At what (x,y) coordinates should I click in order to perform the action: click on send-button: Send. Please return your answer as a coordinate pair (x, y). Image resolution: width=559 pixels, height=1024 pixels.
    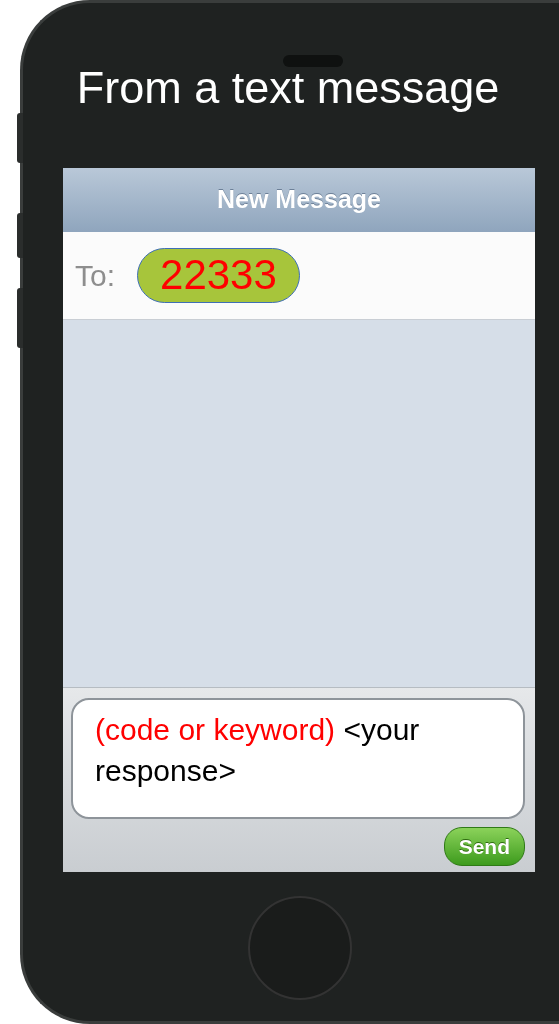
    Looking at the image, I should click on (484, 846).